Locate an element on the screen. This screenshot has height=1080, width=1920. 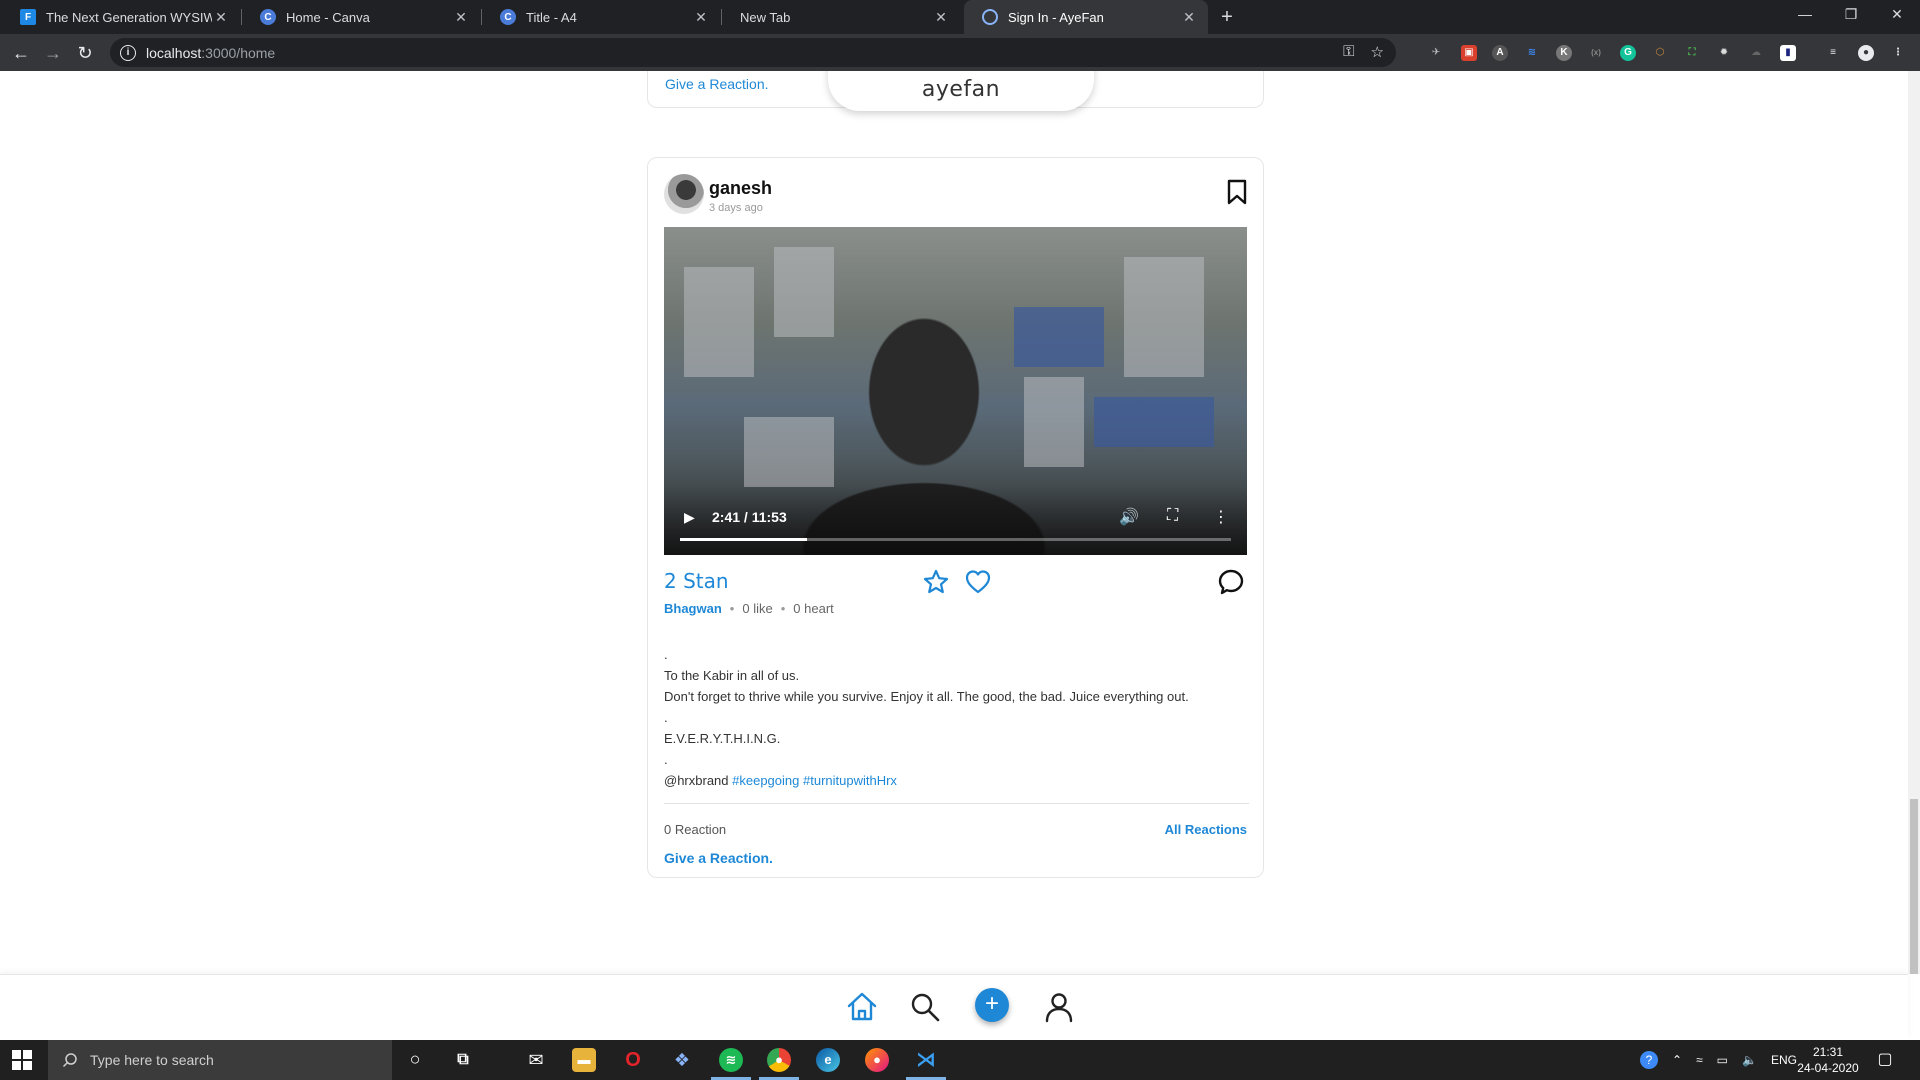
edge-icon: e is located at coordinates (828, 1060).